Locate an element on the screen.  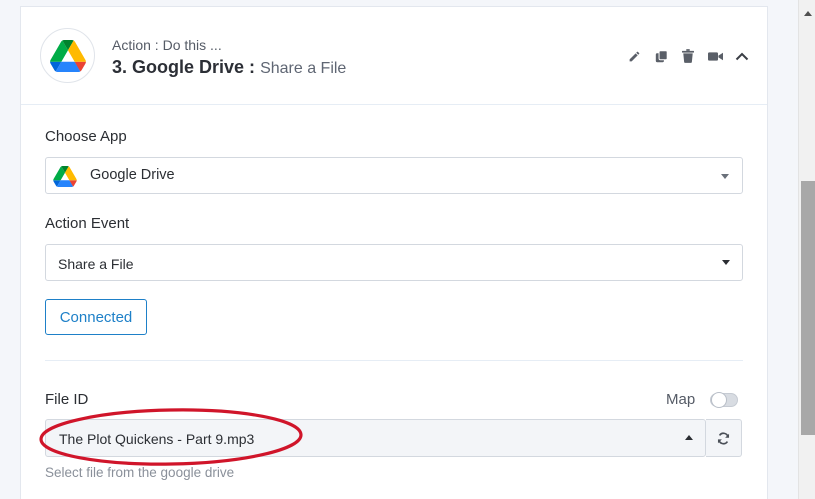
file-id-select: The Plot Quickens - Part 9.mp3 is located at coordinates (375, 438).